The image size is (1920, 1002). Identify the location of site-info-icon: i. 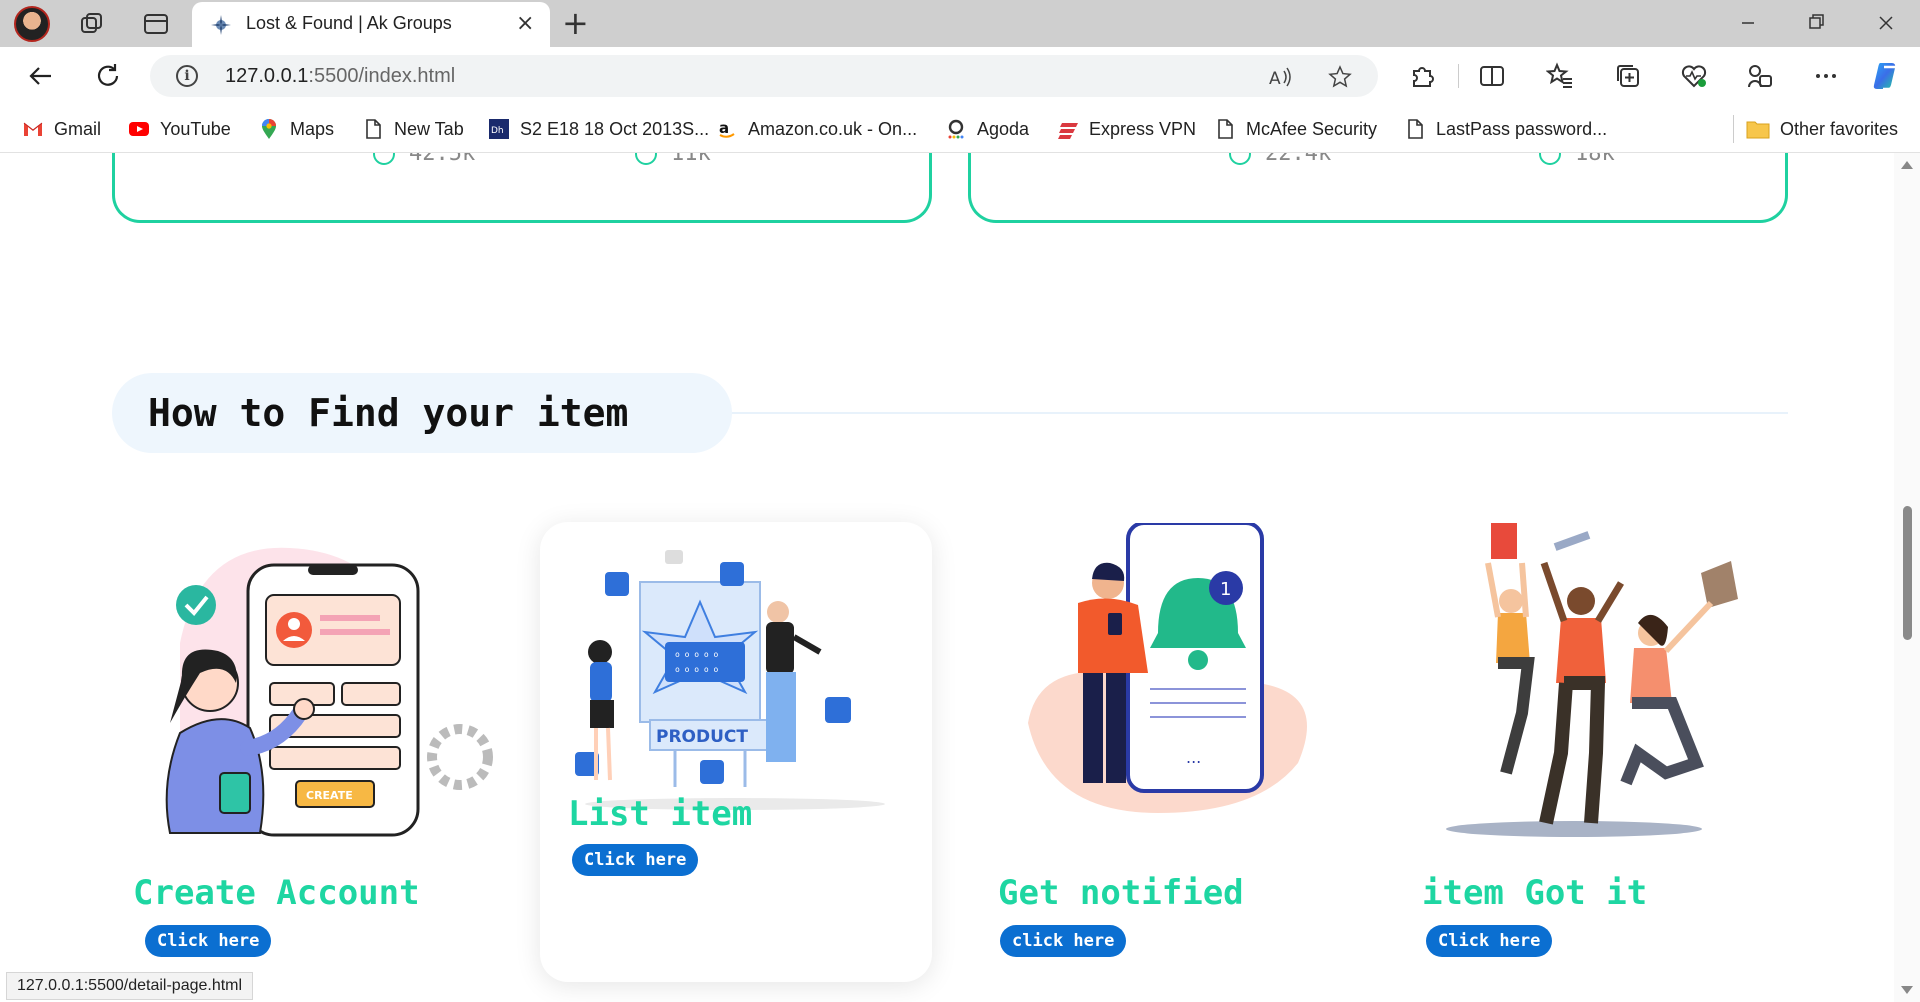
(187, 76).